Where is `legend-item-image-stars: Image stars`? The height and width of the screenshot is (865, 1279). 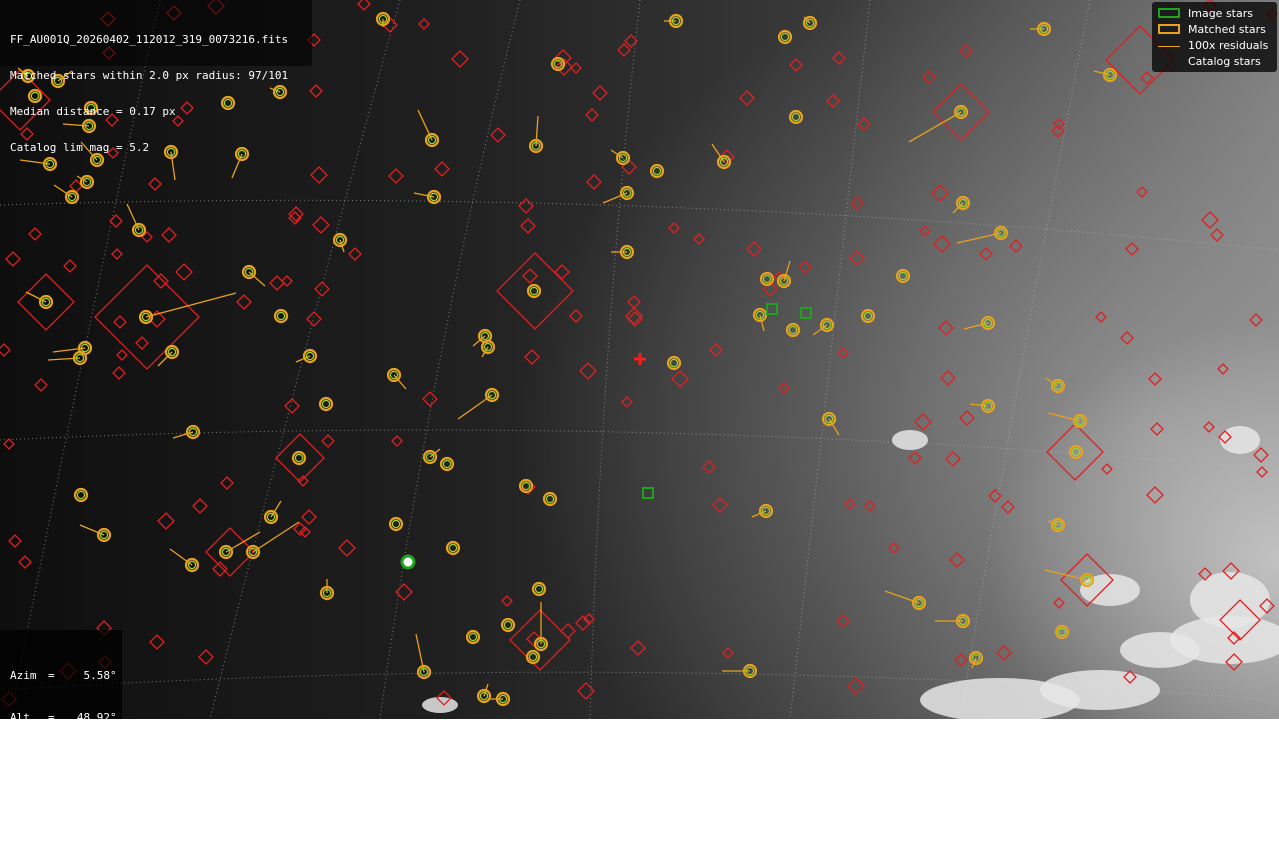
legend-item-image-stars: Image stars is located at coordinates (1214, 14).